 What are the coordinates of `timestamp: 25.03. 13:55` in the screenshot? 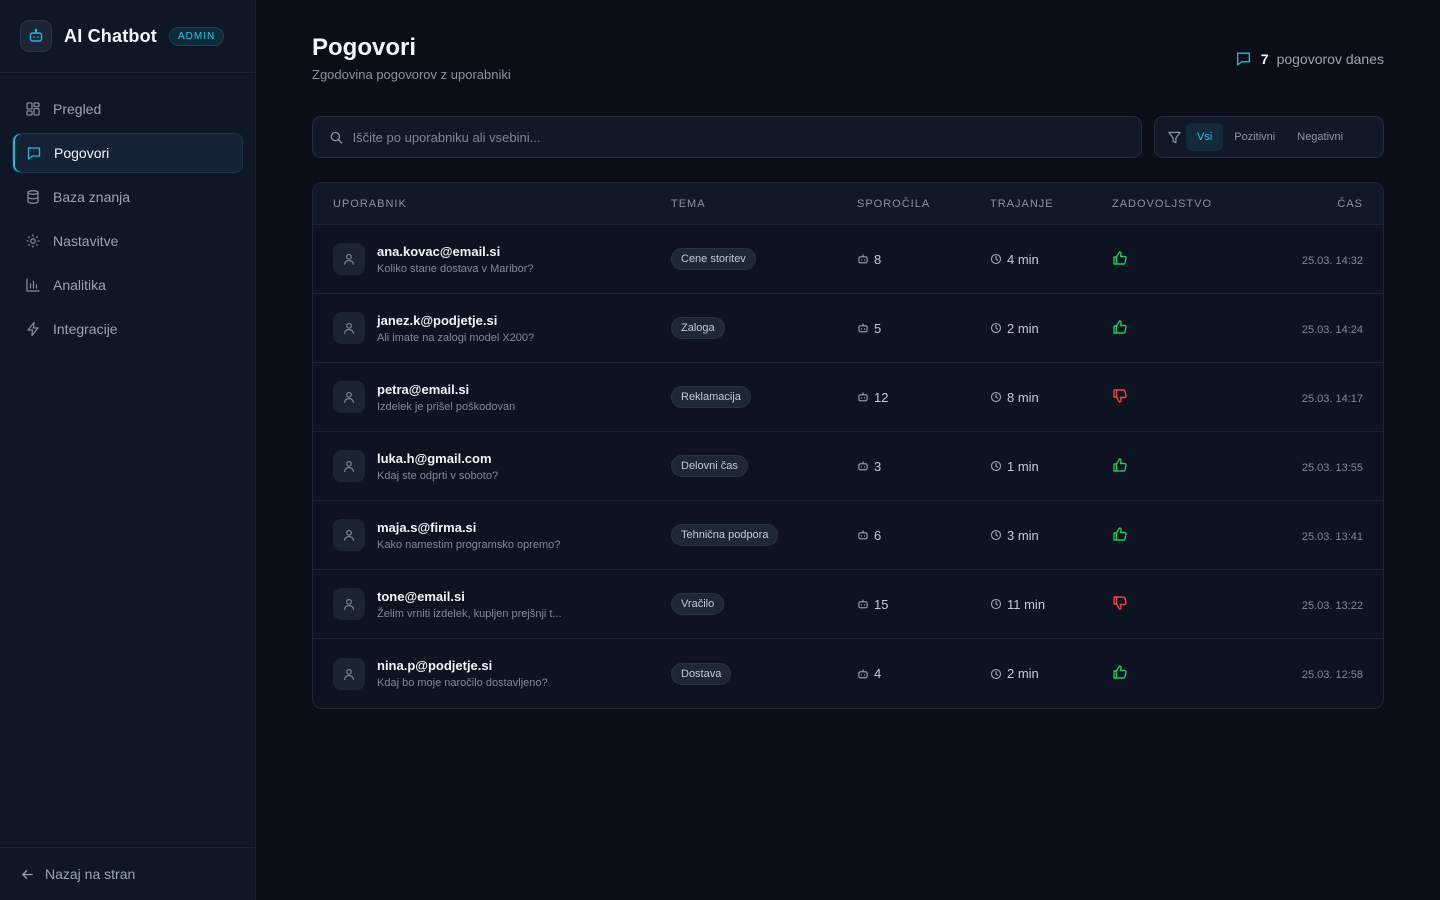 It's located at (1332, 467).